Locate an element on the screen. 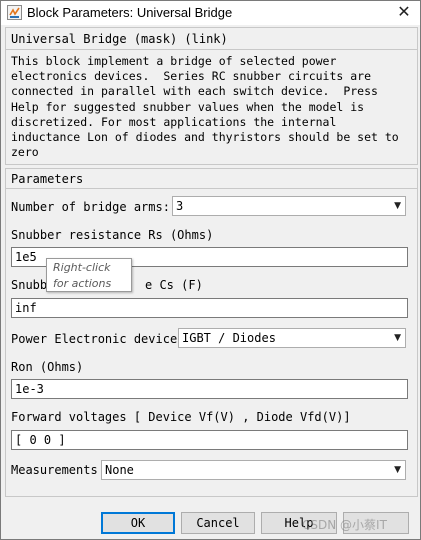 Image resolution: width=421 pixels, height=540 pixels. measurements-value: None is located at coordinates (119, 470).